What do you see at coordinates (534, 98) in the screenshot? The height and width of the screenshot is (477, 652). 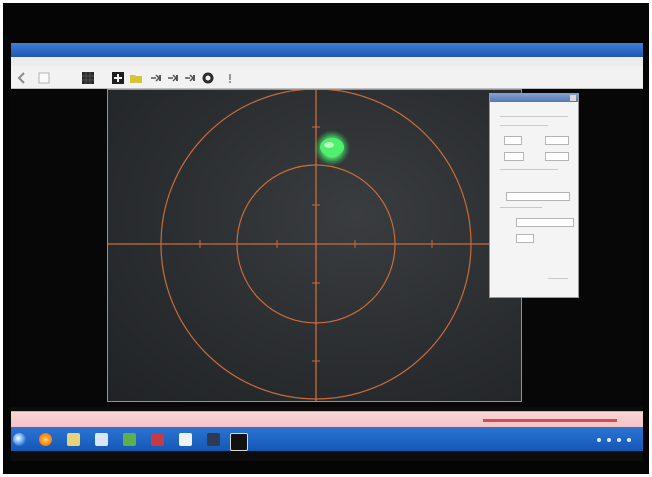 I see `panel-title-bar` at bounding box center [534, 98].